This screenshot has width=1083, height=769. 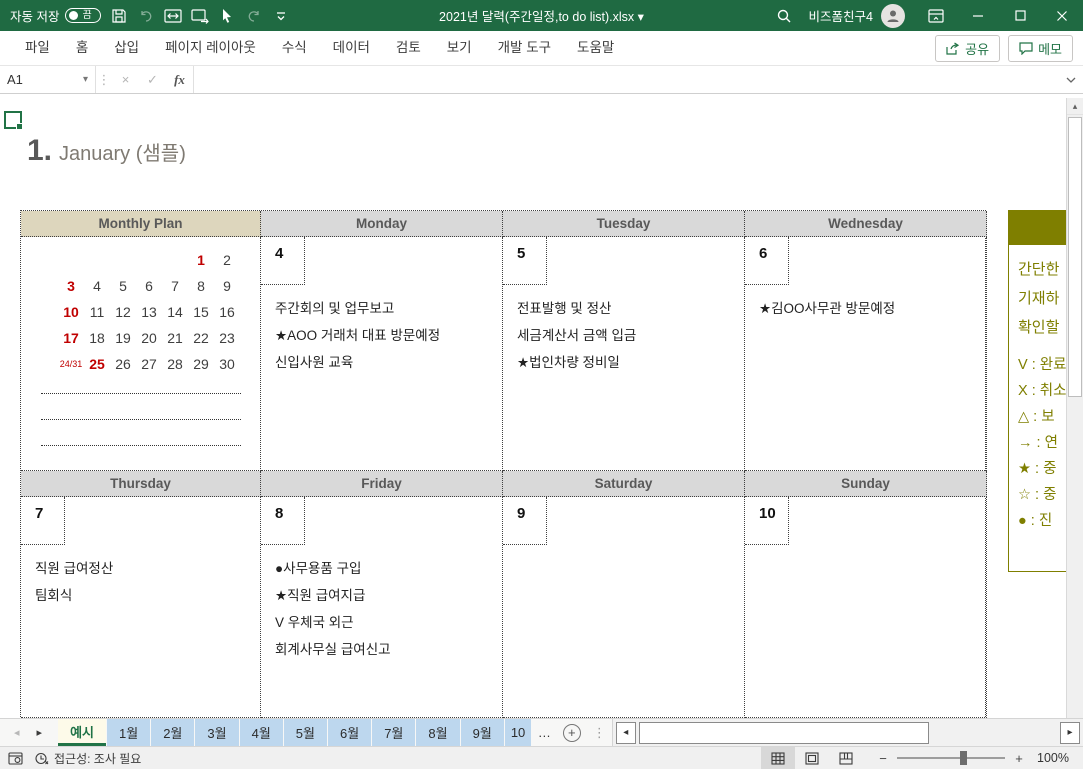 What do you see at coordinates (125, 79) in the screenshot?
I see `cancel-entry-icon: ×` at bounding box center [125, 79].